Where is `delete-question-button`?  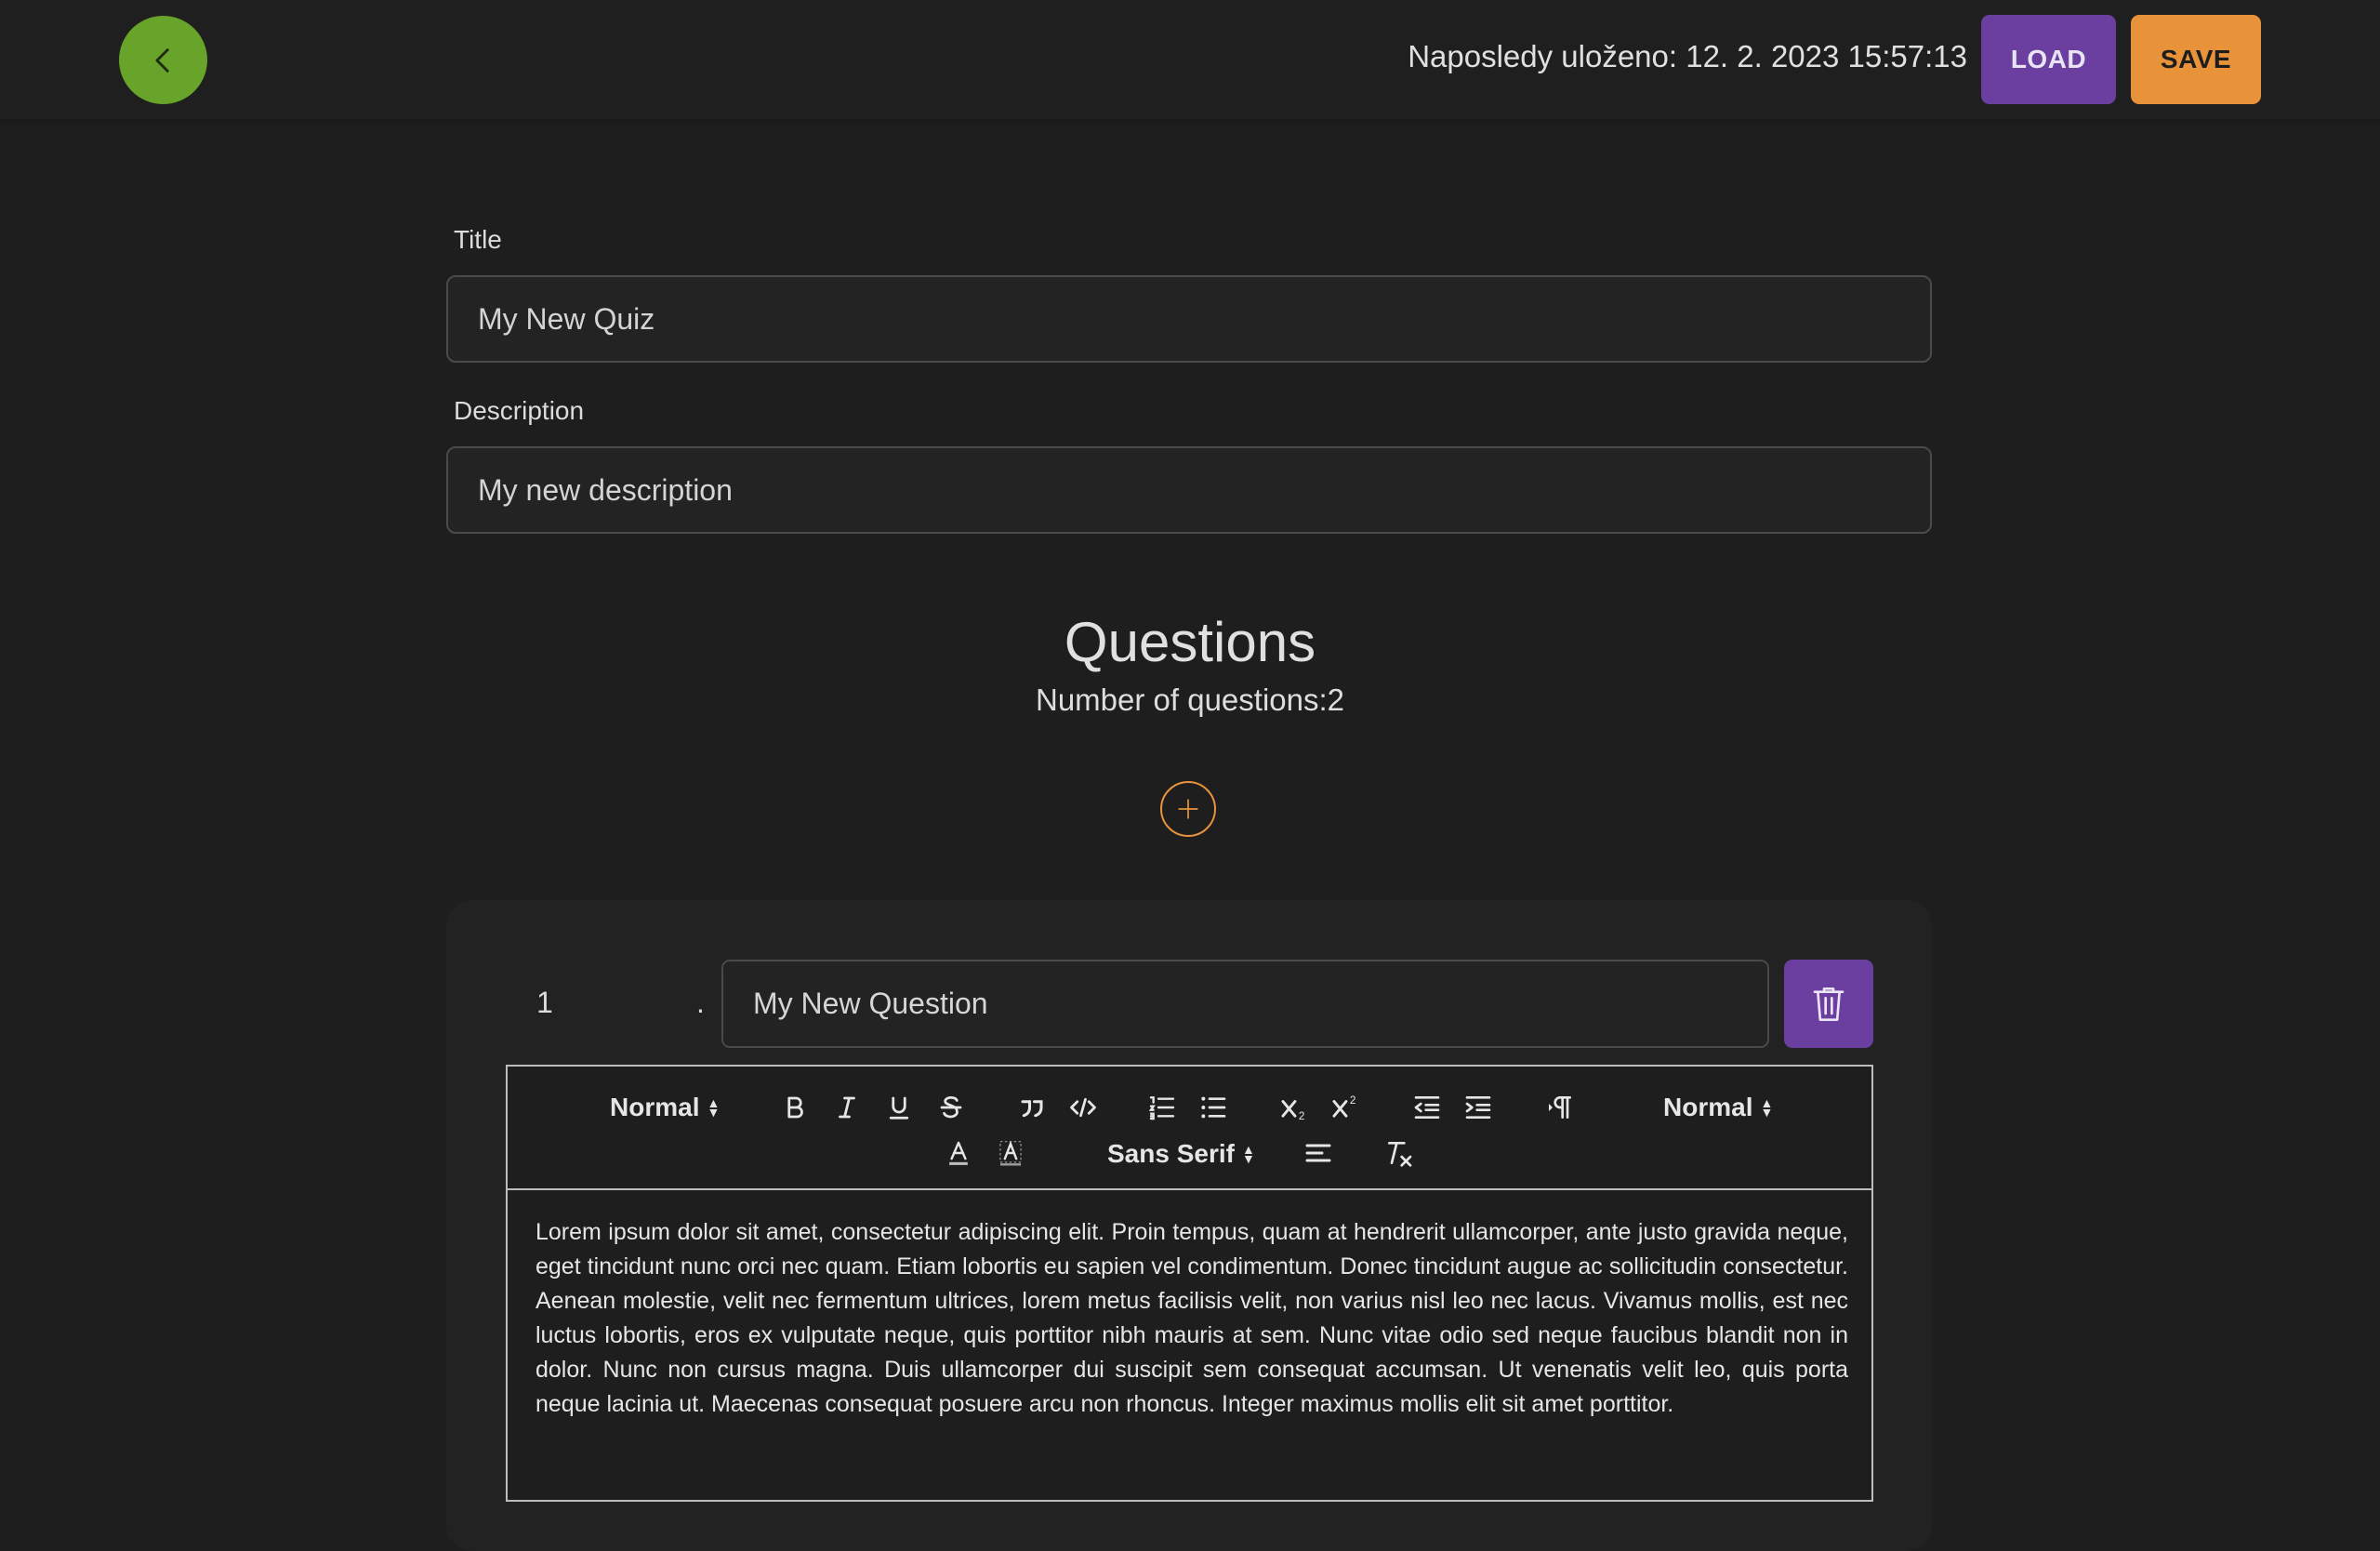
delete-question-button is located at coordinates (1828, 1004).